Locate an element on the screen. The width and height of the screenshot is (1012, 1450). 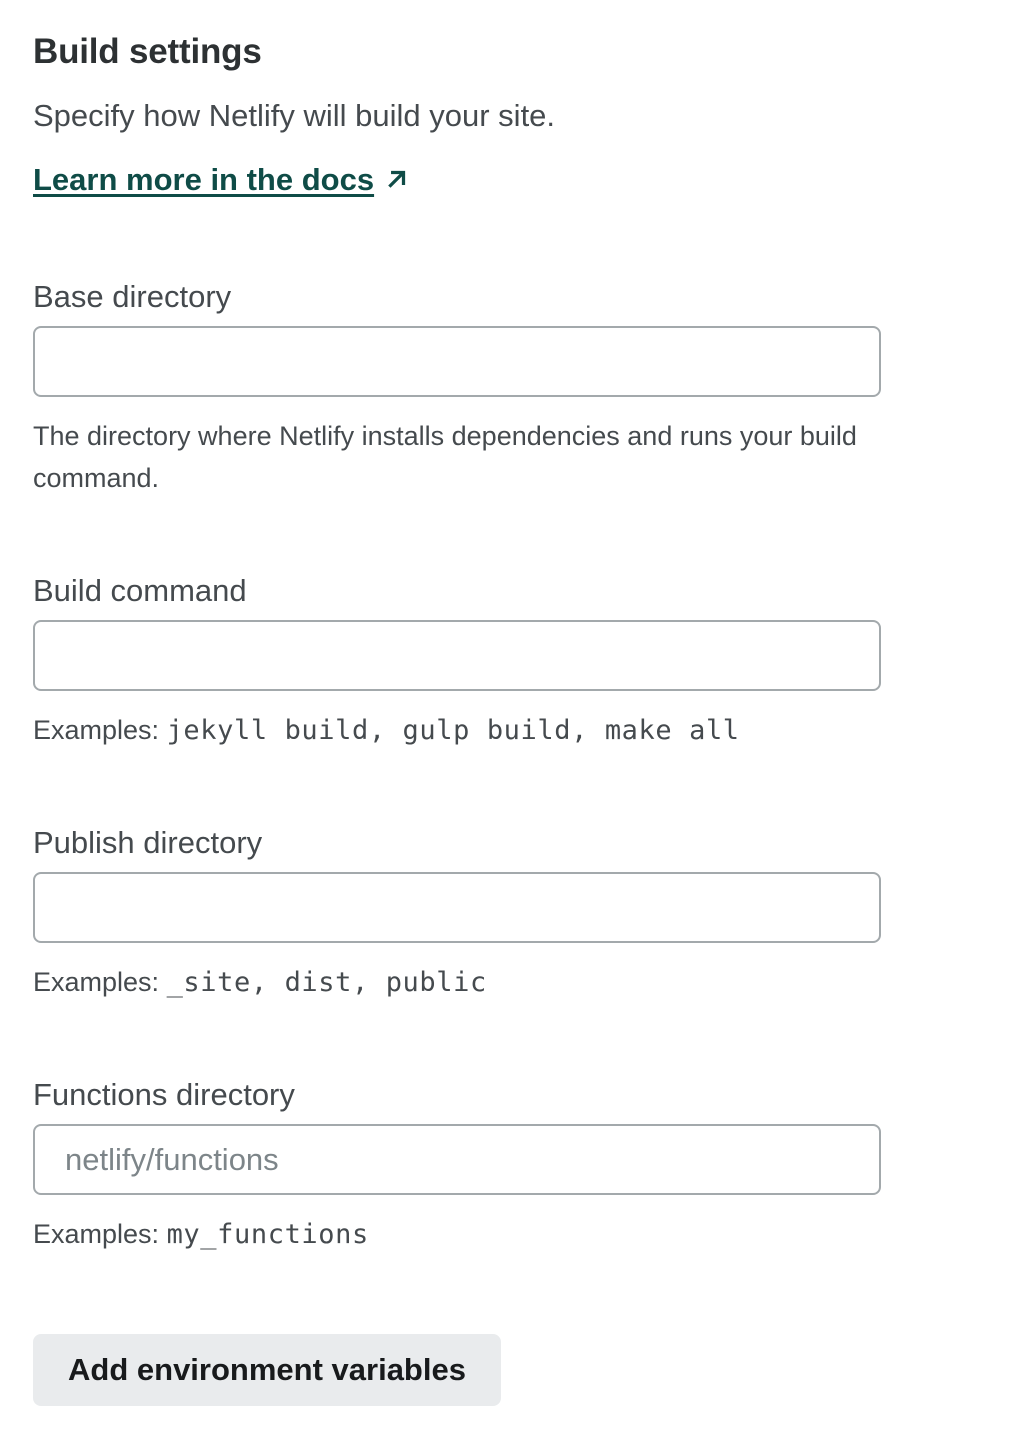
base-directory-input is located at coordinates (457, 361).